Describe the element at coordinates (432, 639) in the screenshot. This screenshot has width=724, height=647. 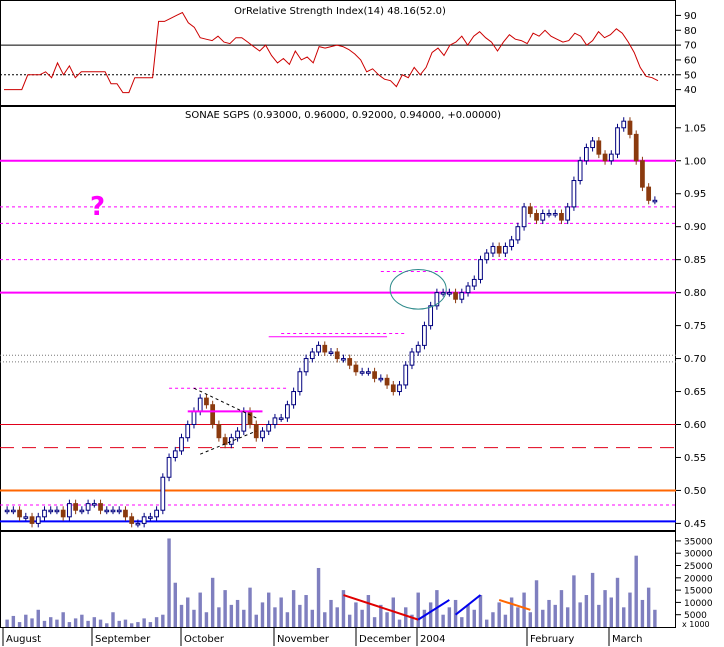
I see `x-axis-label: 2004` at that location.